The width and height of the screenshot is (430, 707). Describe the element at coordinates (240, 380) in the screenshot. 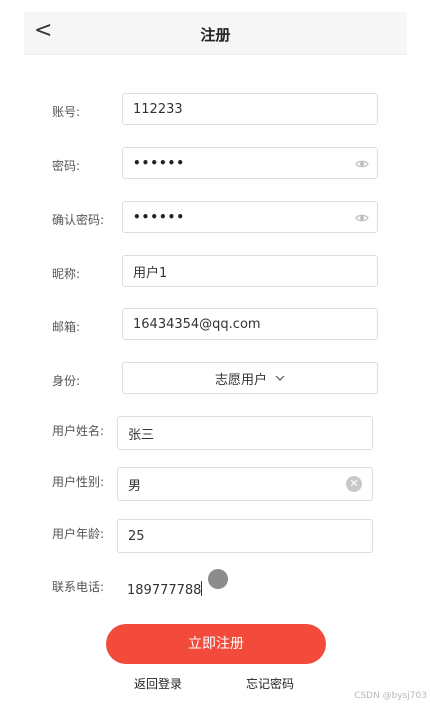

I see `role-value: 志愿用户` at that location.